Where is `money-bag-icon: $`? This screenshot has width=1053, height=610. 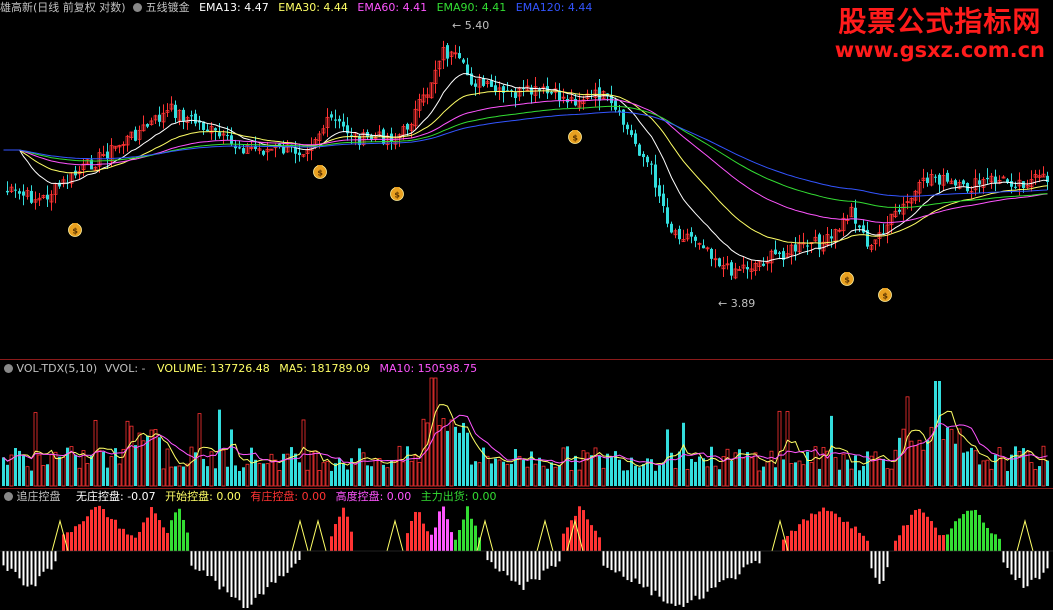
money-bag-icon: $ is located at coordinates (885, 295).